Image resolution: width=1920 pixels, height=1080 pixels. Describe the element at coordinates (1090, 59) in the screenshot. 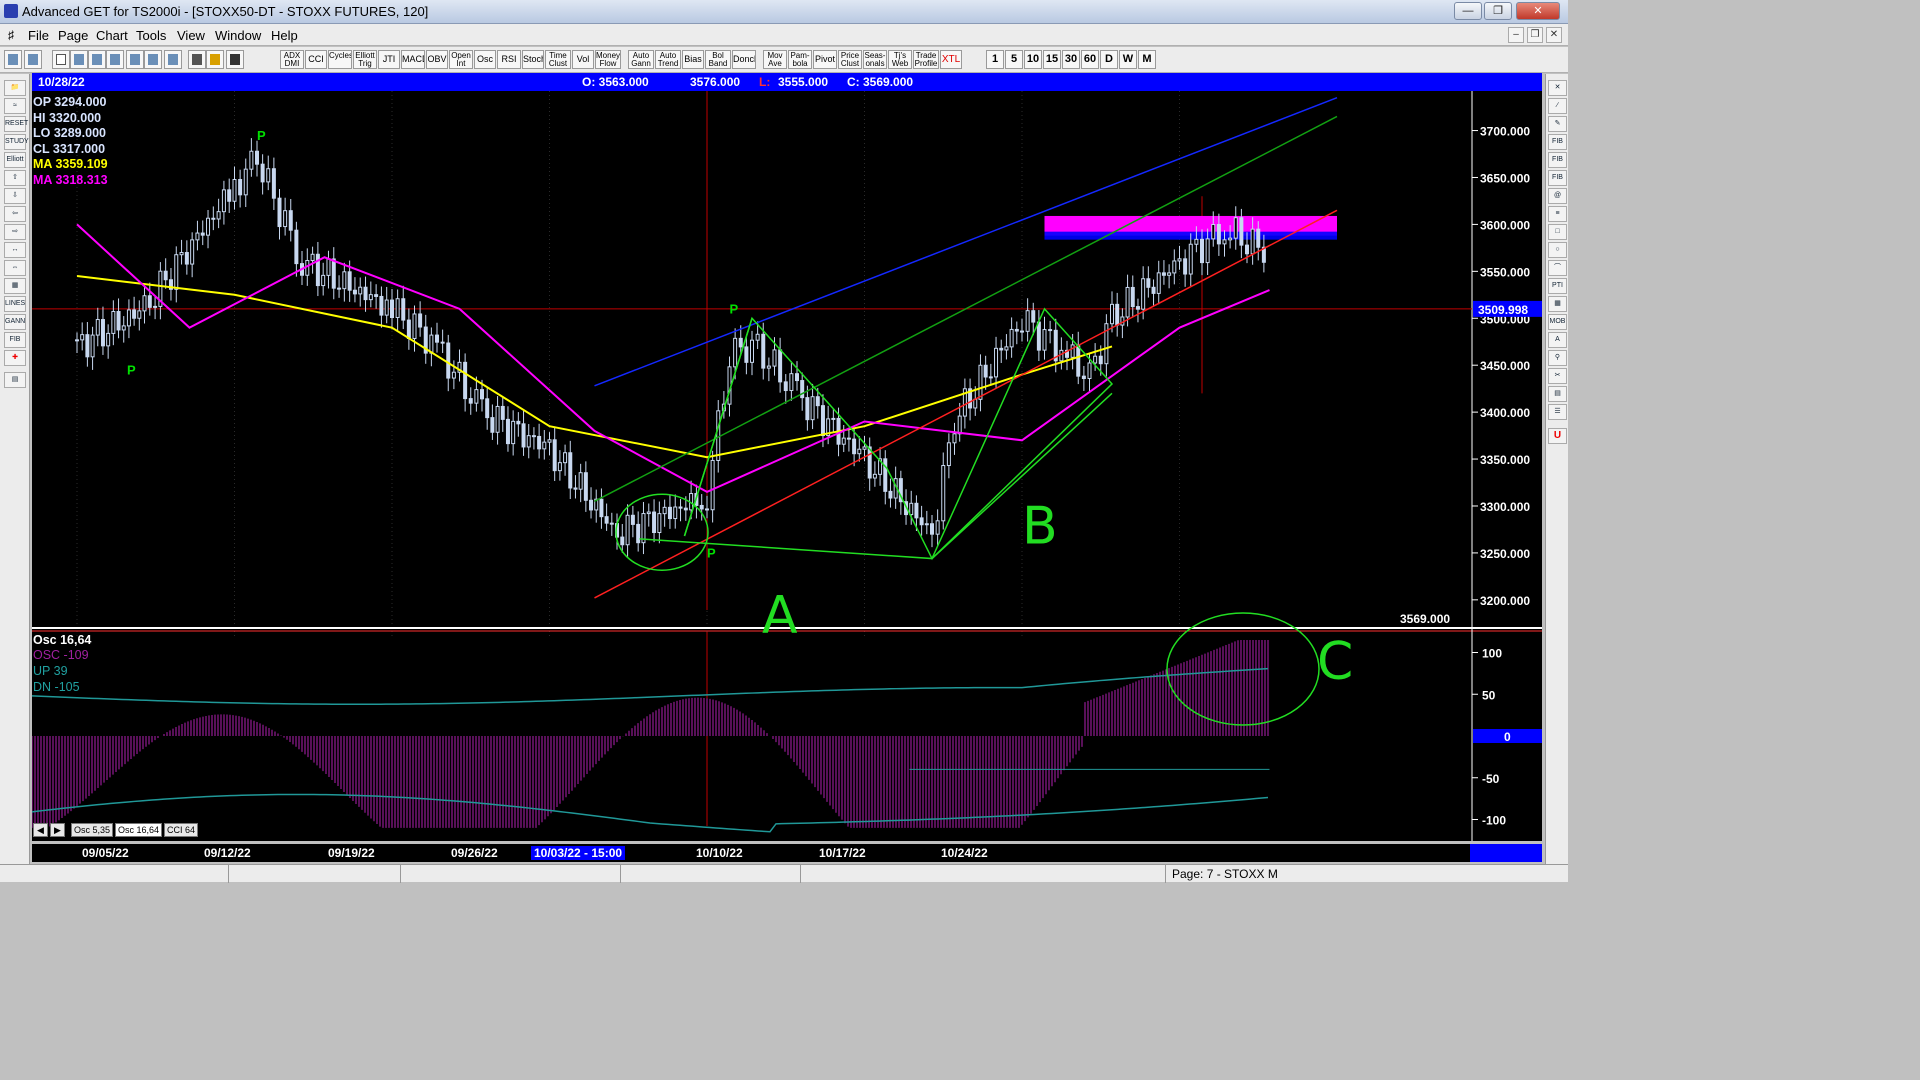

I see `timeframe-button: 60` at that location.